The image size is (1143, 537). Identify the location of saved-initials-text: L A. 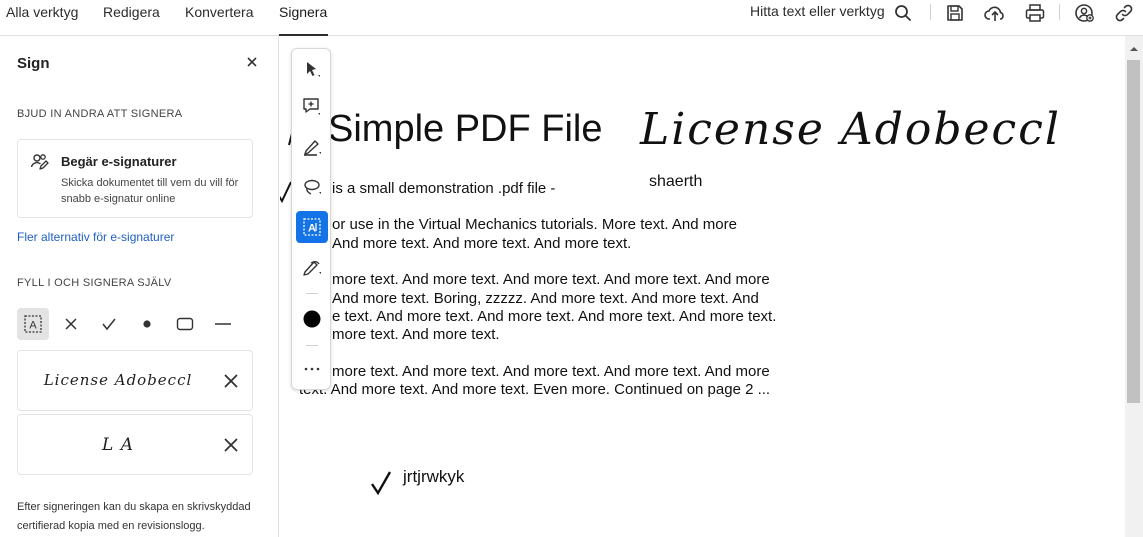
(118, 445).